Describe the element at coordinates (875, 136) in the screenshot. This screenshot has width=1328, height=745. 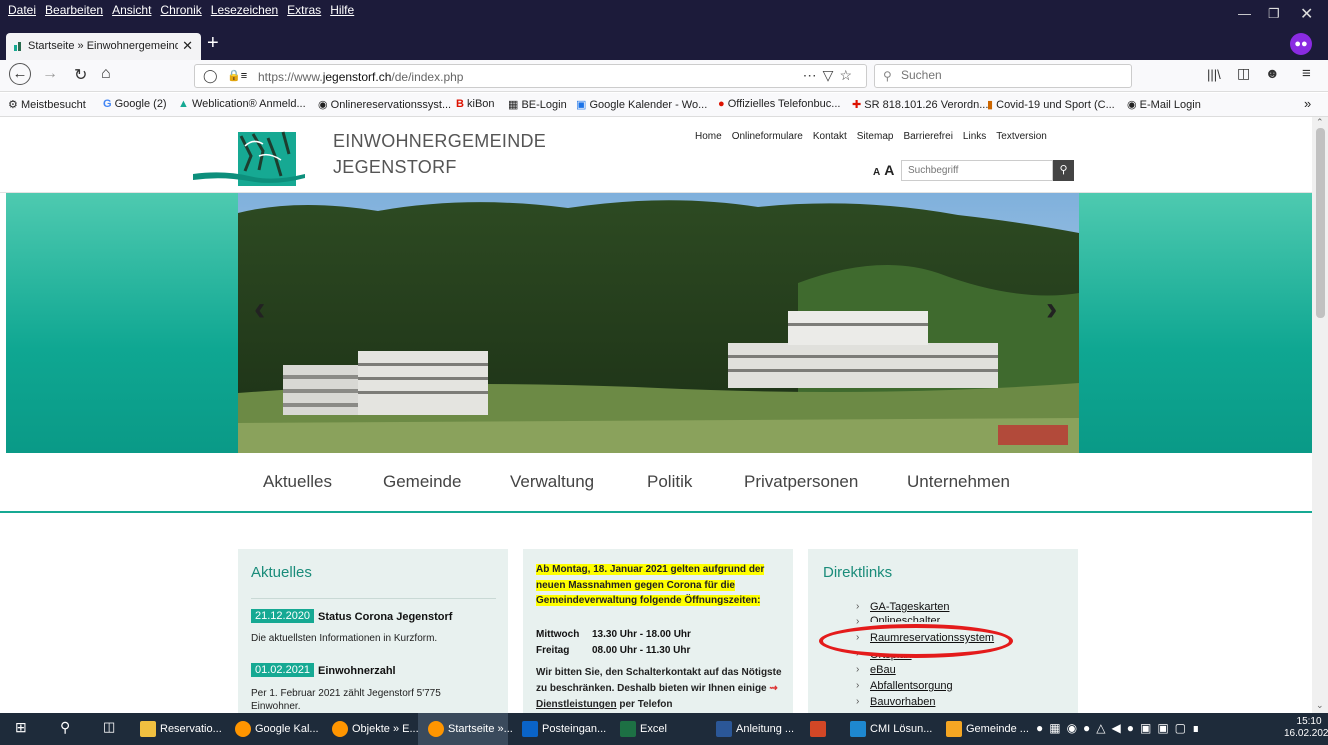
I see `topnav-sitemap: Sitemap` at that location.